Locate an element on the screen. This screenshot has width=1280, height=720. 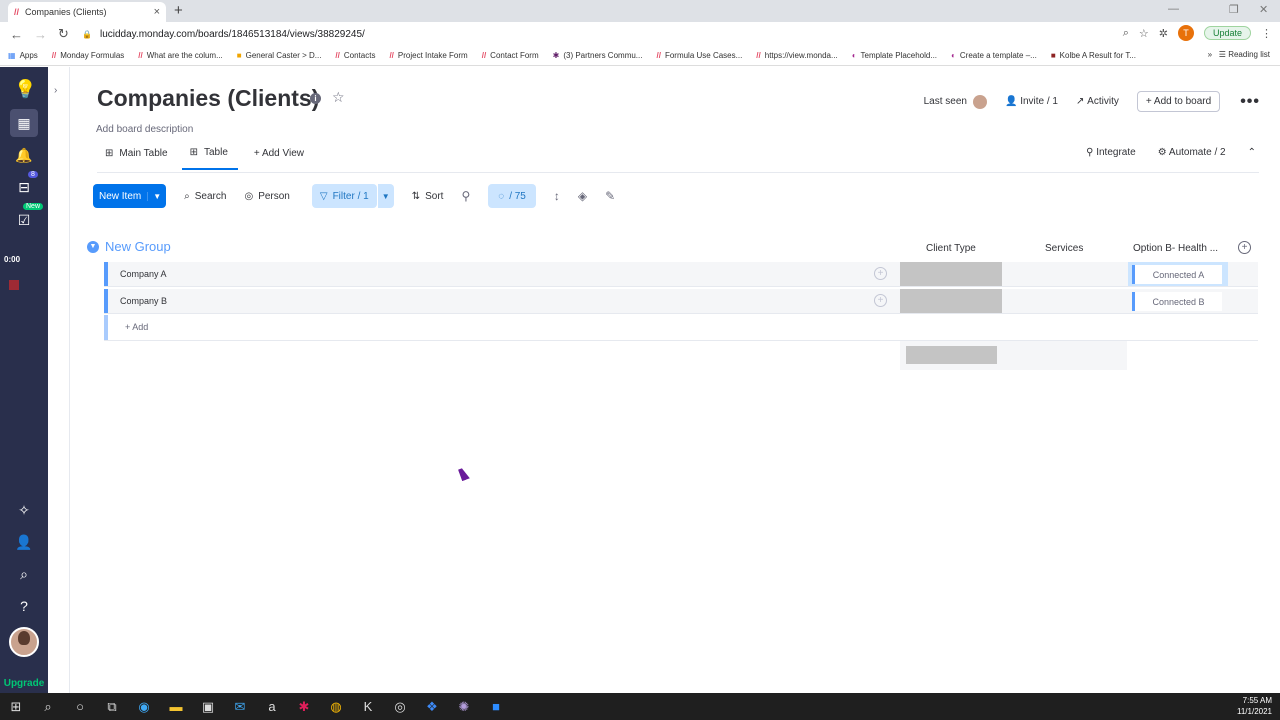
zoom-icon: ⌕ is located at coordinates (1126, 33).